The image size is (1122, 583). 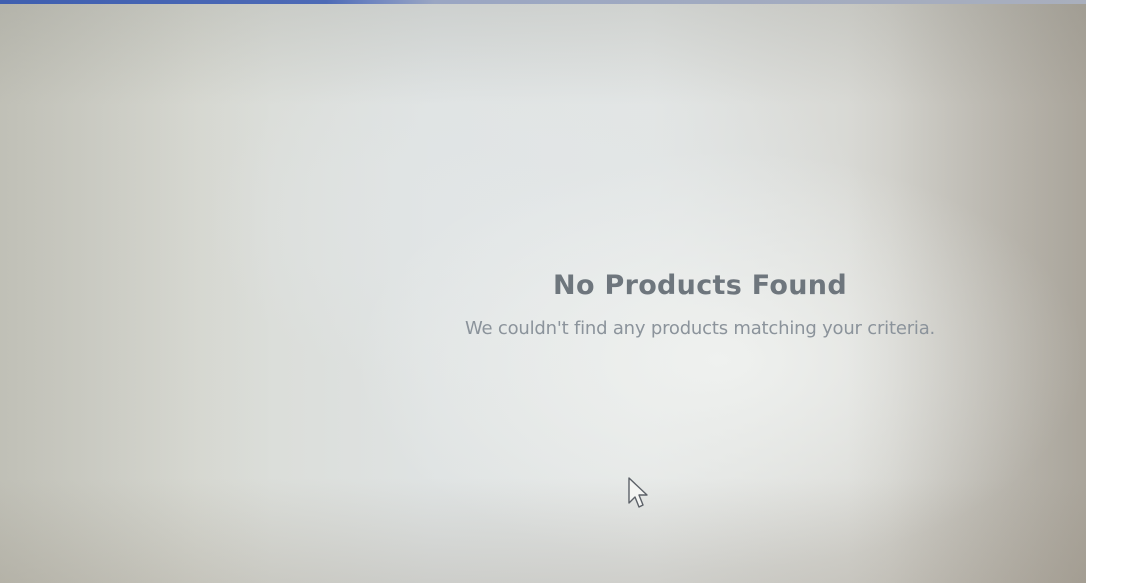 I want to click on empty-state-title: No Products Found, so click(x=700, y=285).